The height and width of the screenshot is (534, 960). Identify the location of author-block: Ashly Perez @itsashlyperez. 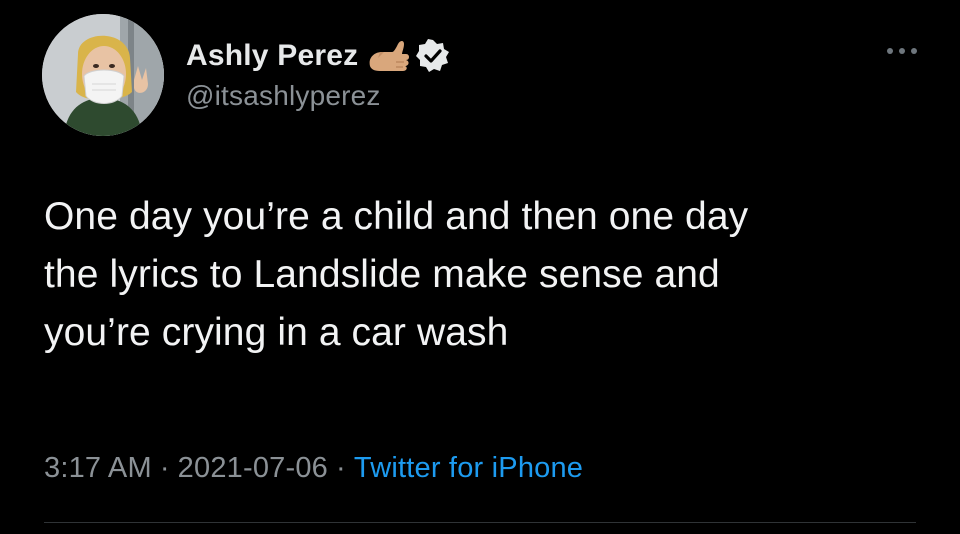
(318, 73).